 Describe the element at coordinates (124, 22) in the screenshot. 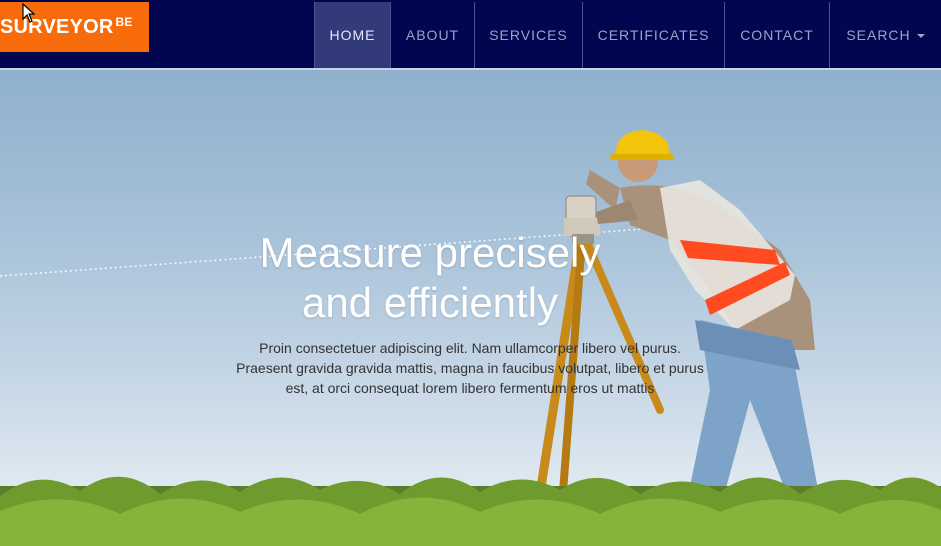

I see `brand-suffix: BE` at that location.